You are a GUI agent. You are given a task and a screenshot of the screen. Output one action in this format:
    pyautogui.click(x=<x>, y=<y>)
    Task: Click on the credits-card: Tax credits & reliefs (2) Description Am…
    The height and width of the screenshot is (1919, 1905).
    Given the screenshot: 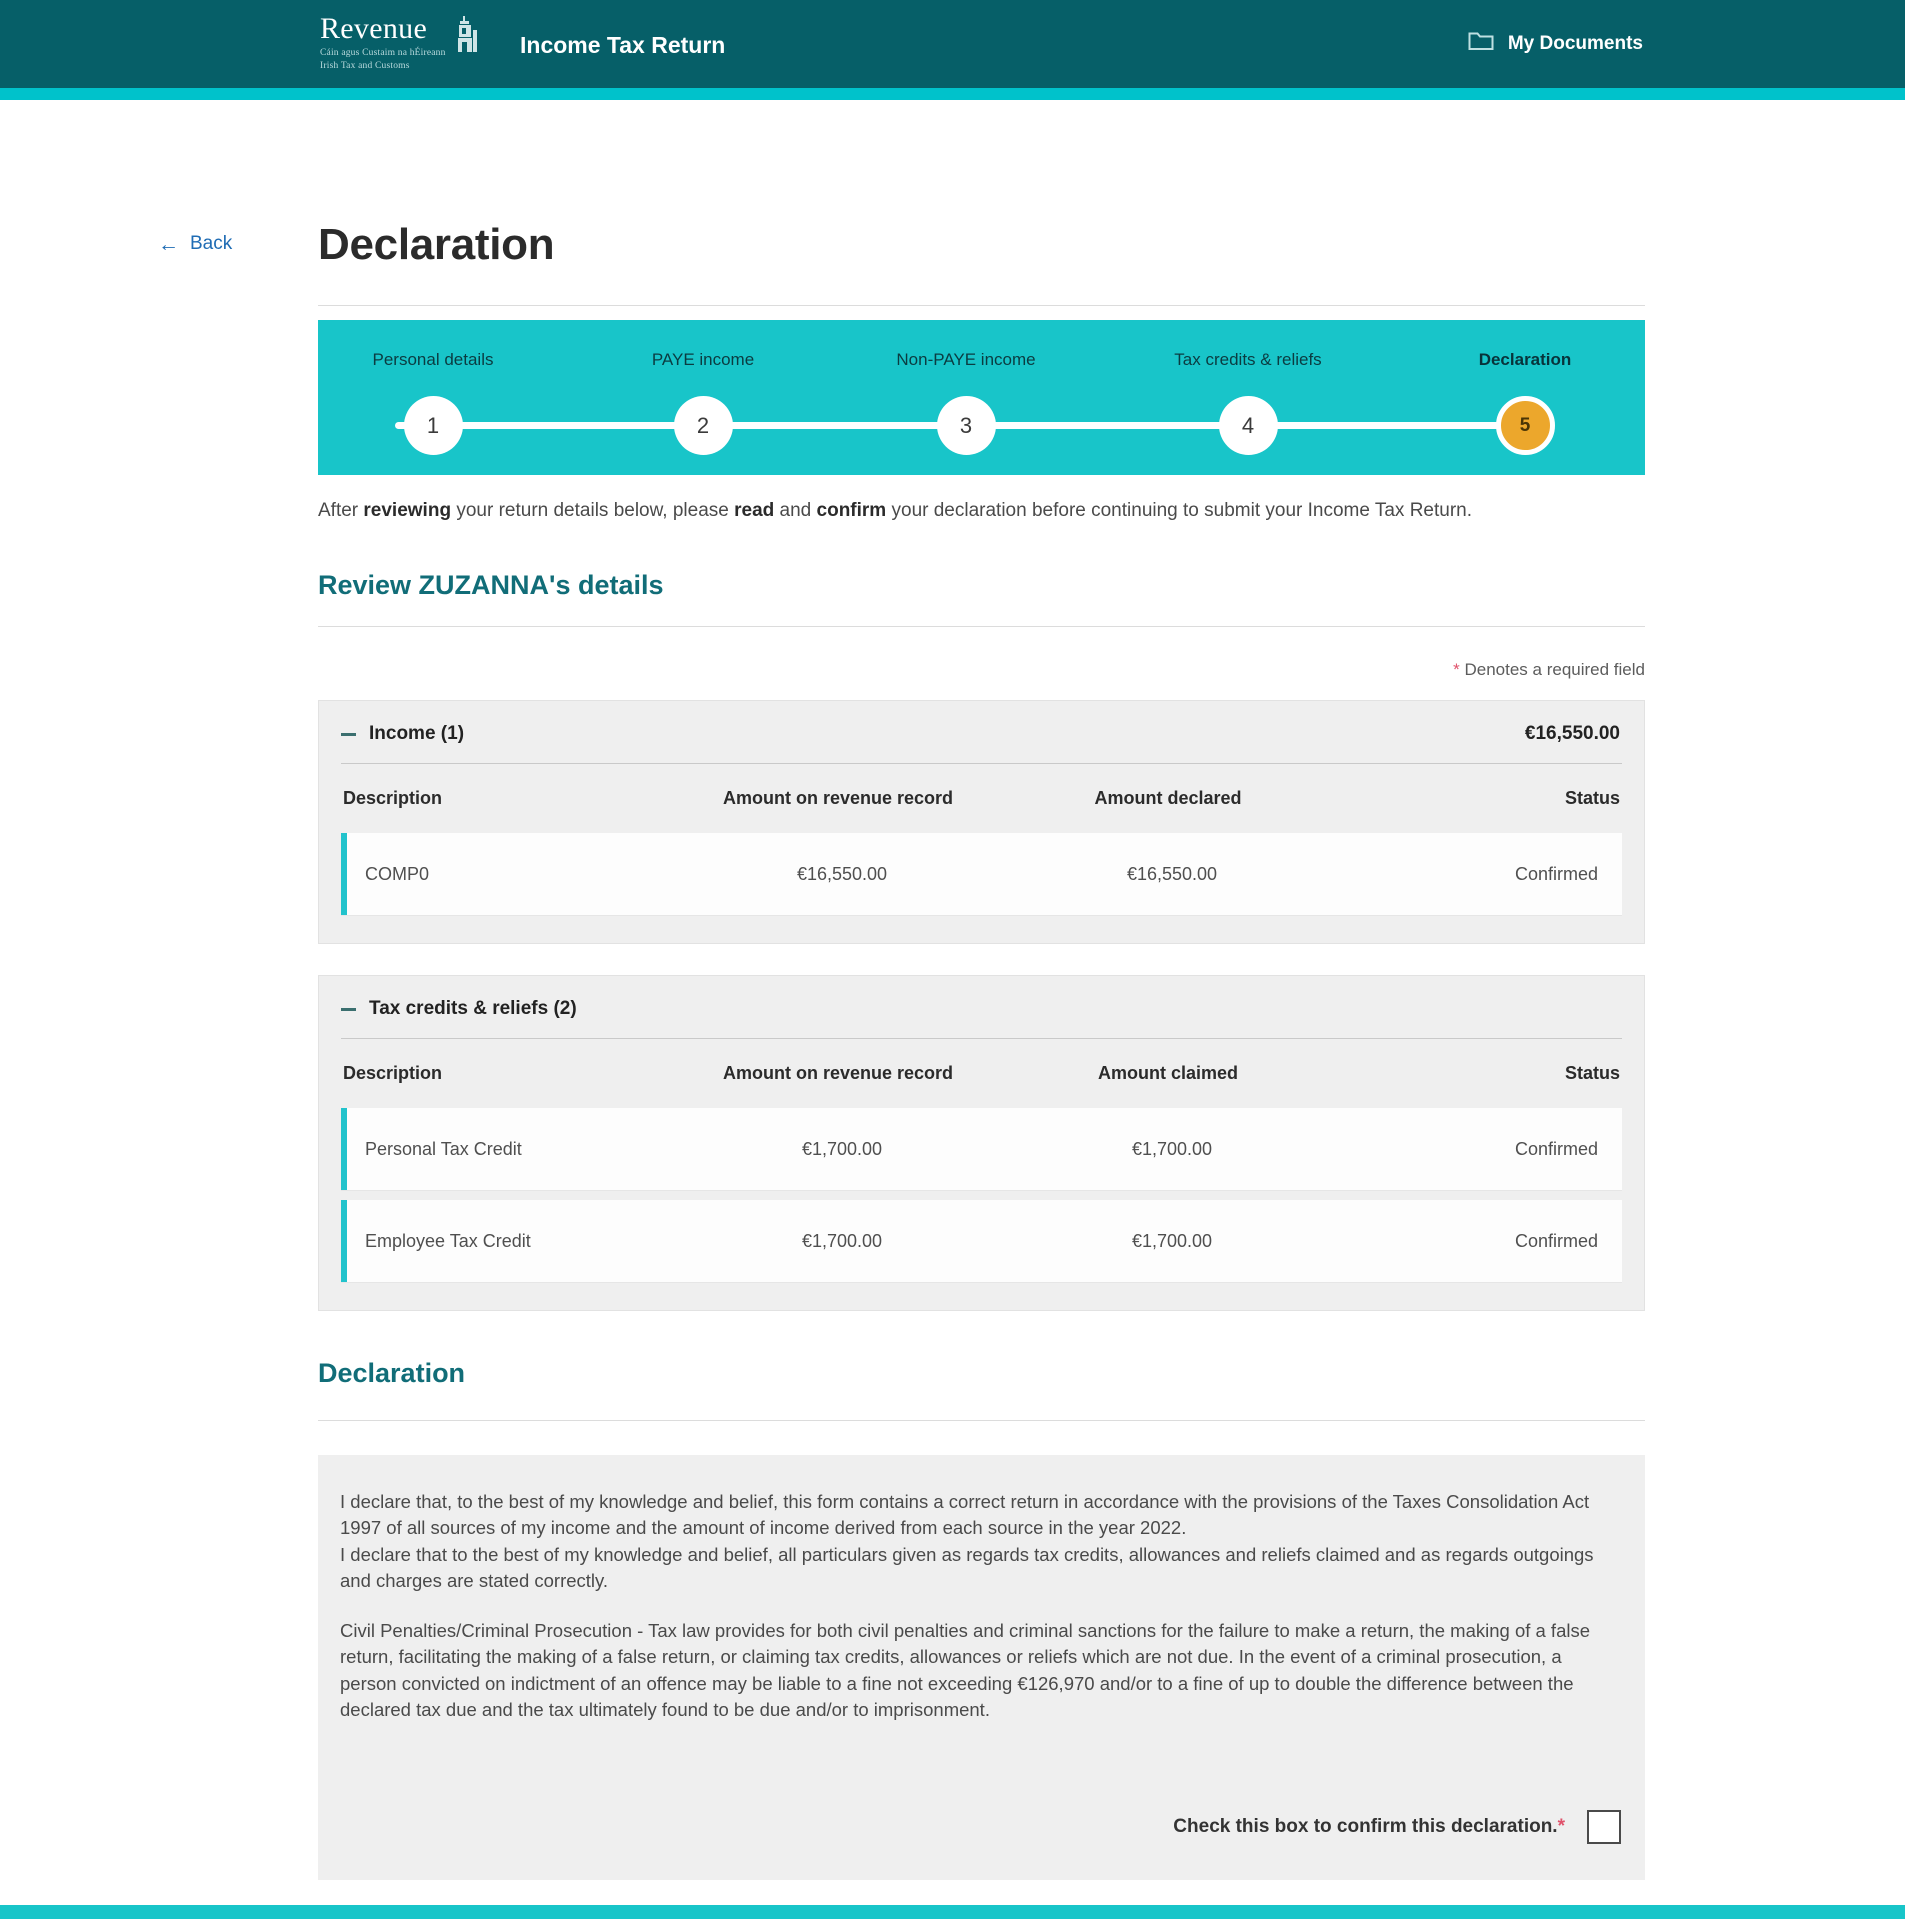 What is the action you would take?
    pyautogui.click(x=981, y=1143)
    